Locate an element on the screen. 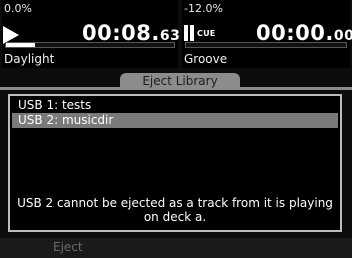  cue-icon: CUE is located at coordinates (199, 33).